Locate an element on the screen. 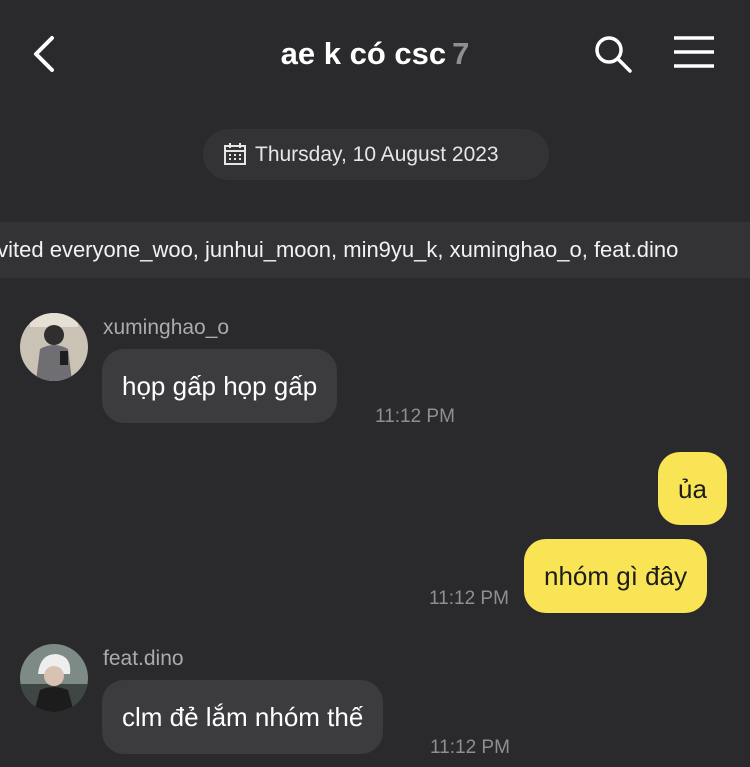  incoming-message-bubble: họp gấp họp gấp is located at coordinates (220, 386).